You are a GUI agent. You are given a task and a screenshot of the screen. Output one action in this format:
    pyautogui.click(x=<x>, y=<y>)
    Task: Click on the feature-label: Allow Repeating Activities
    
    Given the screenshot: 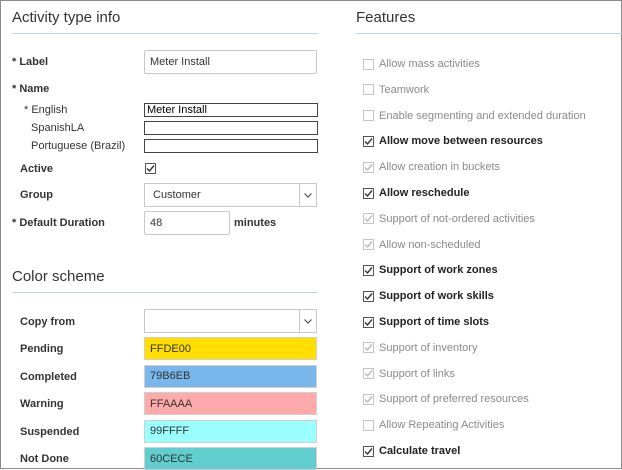 What is the action you would take?
    pyautogui.click(x=442, y=425)
    